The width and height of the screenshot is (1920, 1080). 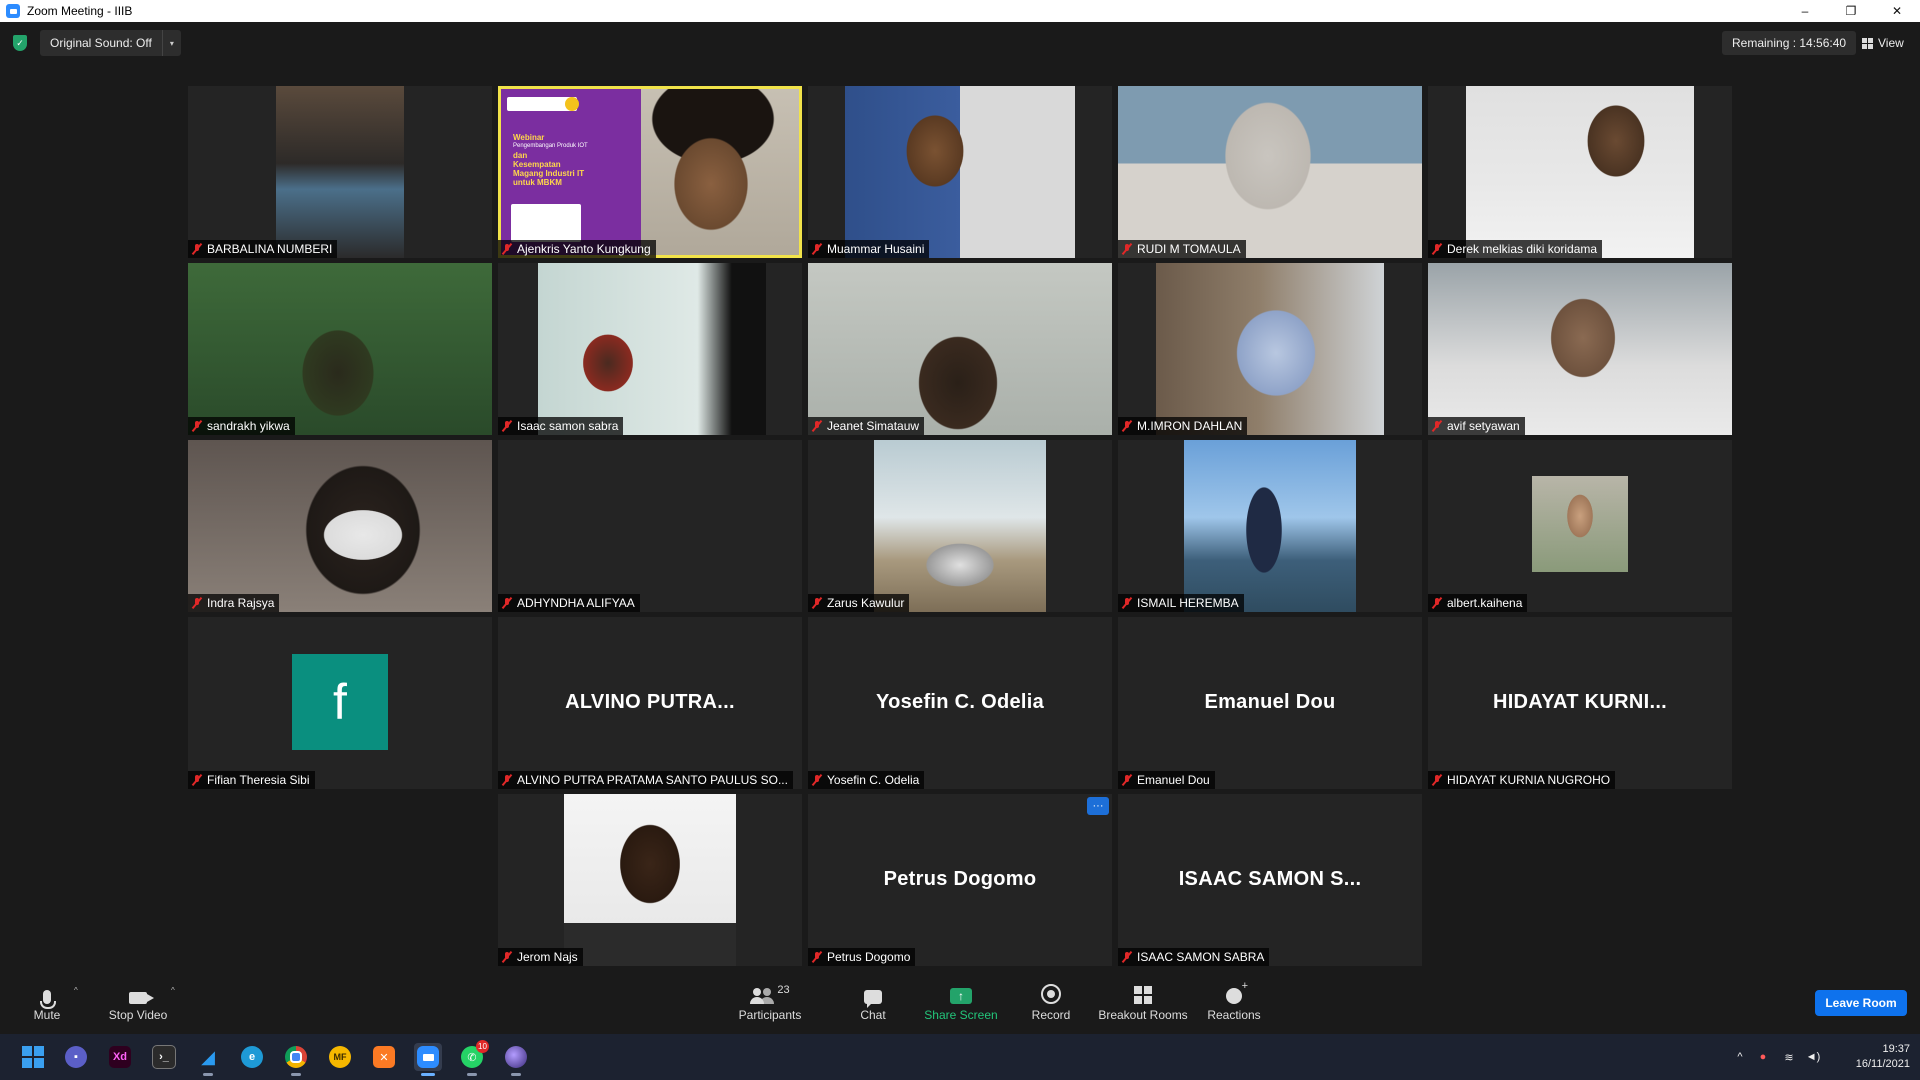 I want to click on taskbar-chrome, so click(x=296, y=1059).